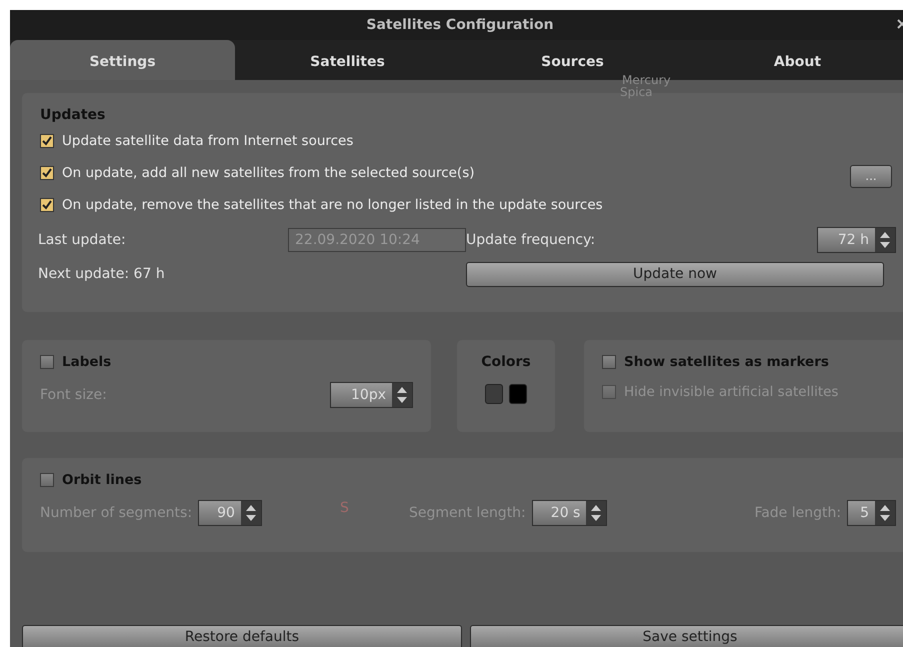  I want to click on sky-label: S, so click(344, 508).